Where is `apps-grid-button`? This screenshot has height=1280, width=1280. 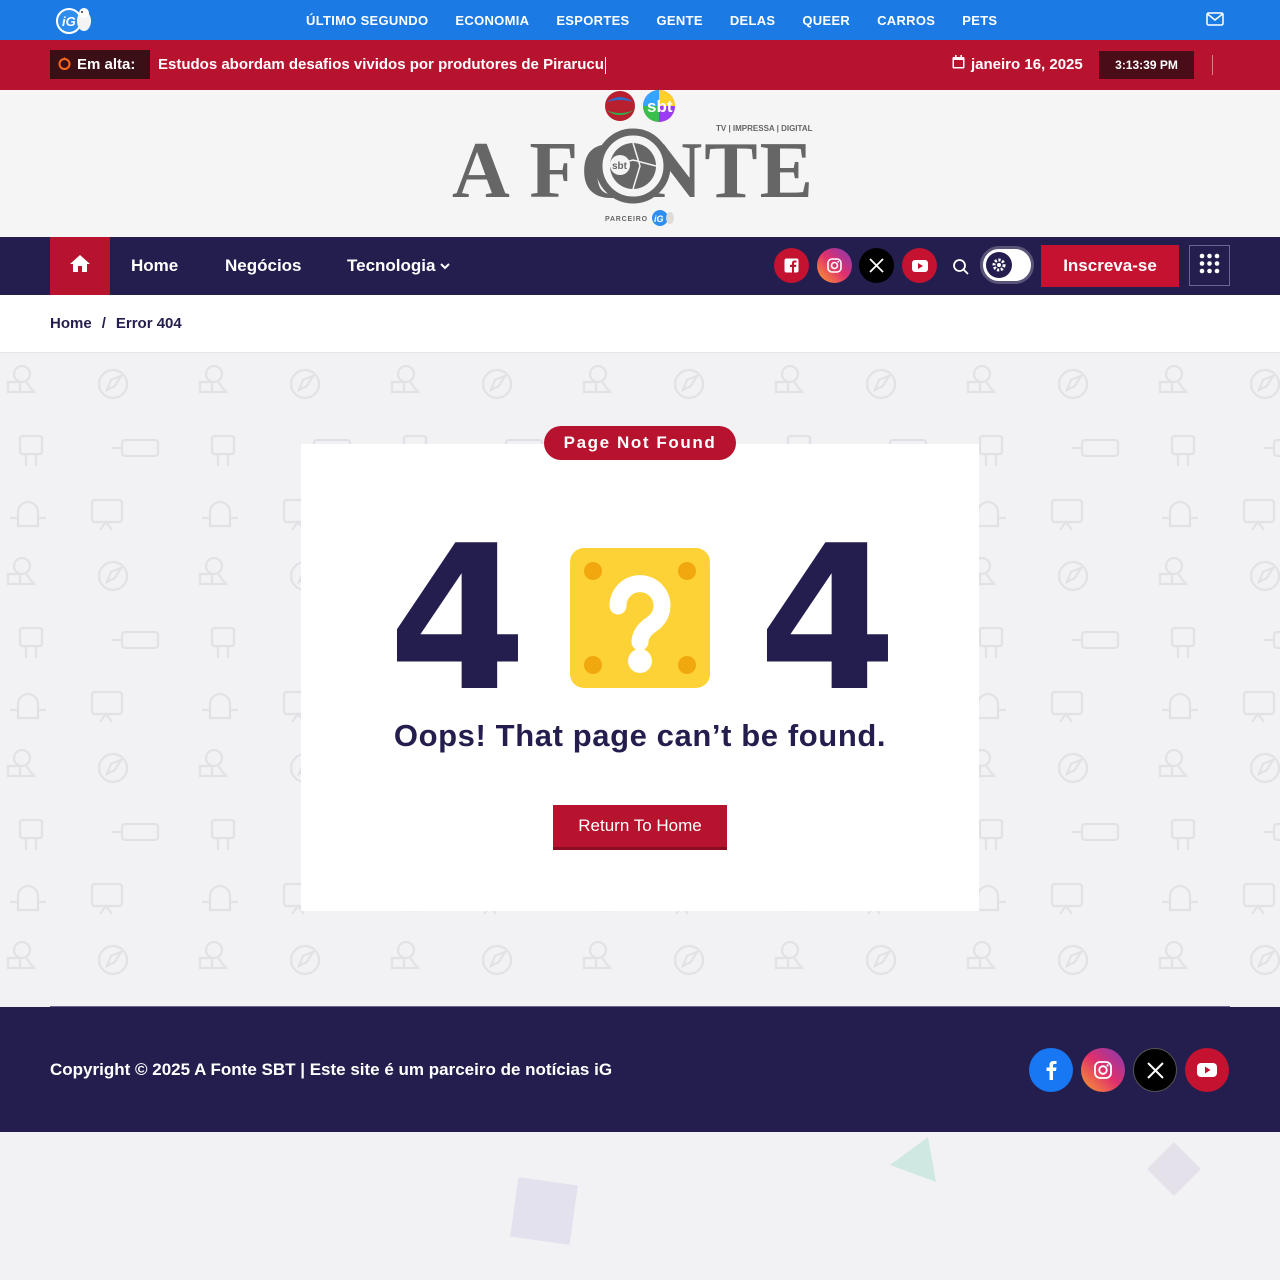 apps-grid-button is located at coordinates (1209, 265).